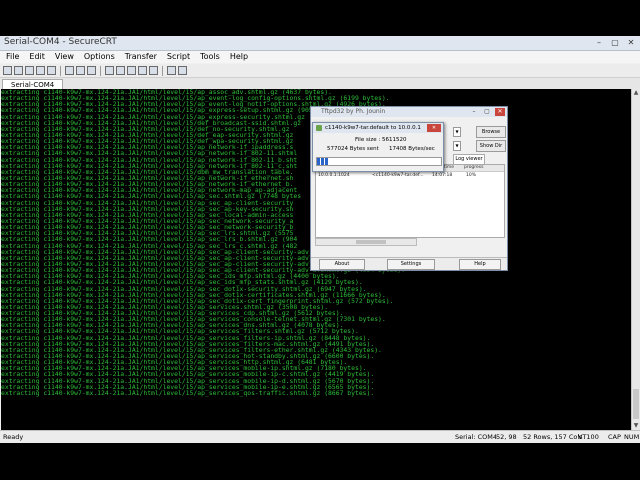  Describe the element at coordinates (409, 112) in the screenshot. I see `tftpd-title-bar: Tftpd32 by Ph. Jounin – ▢ ✕` at that location.